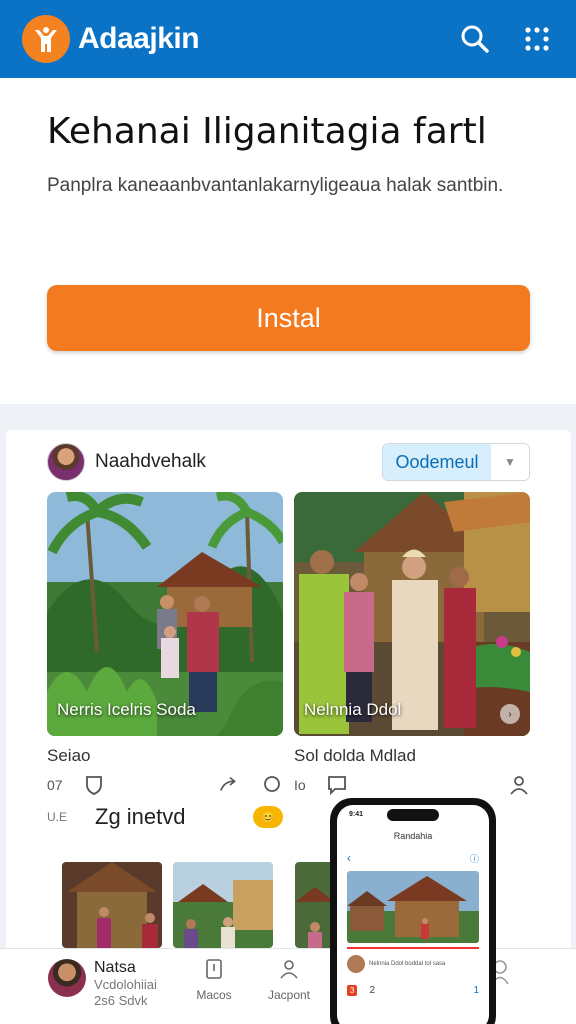 The width and height of the screenshot is (576, 1024). I want to click on phone-post-text: Nelnnia Ddol boddal tol sasa, so click(407, 964).